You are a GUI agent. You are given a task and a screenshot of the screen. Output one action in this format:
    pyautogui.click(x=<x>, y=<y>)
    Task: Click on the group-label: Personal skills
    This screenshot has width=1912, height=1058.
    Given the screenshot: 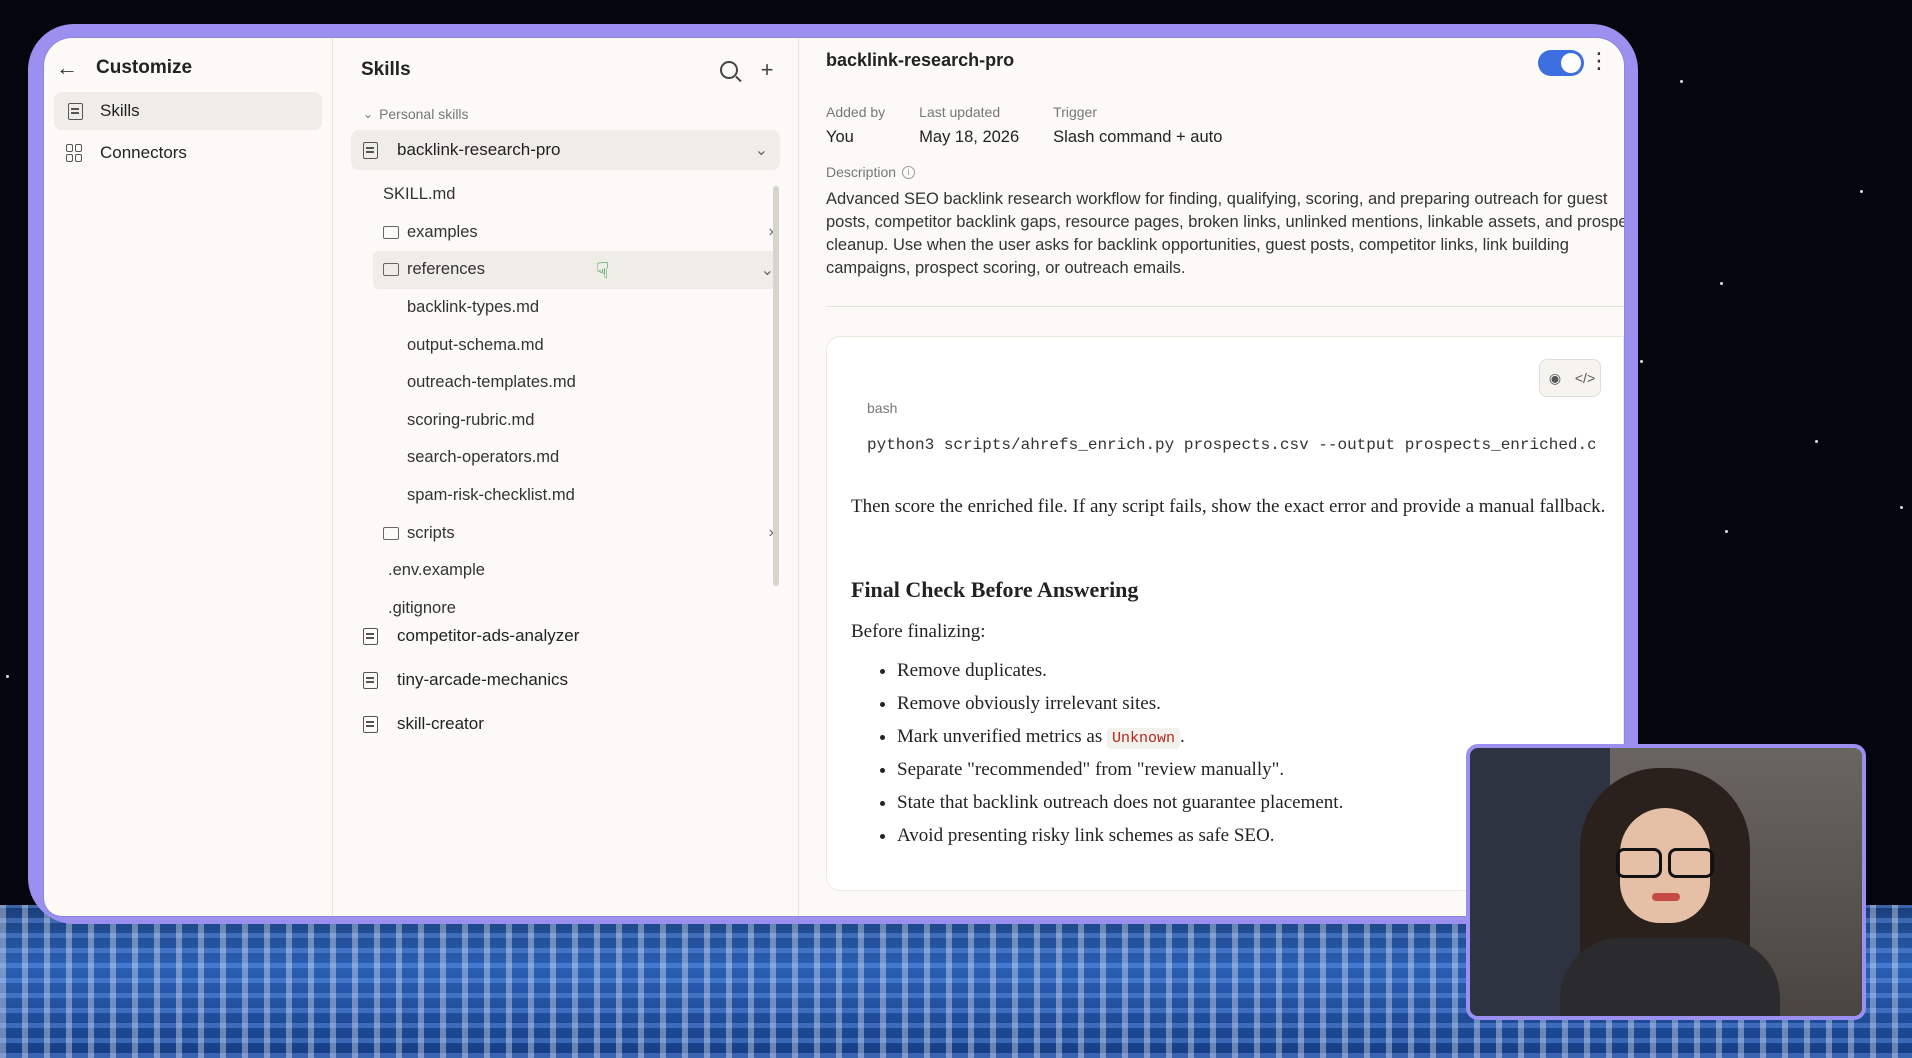 What is the action you would take?
    pyautogui.click(x=424, y=114)
    